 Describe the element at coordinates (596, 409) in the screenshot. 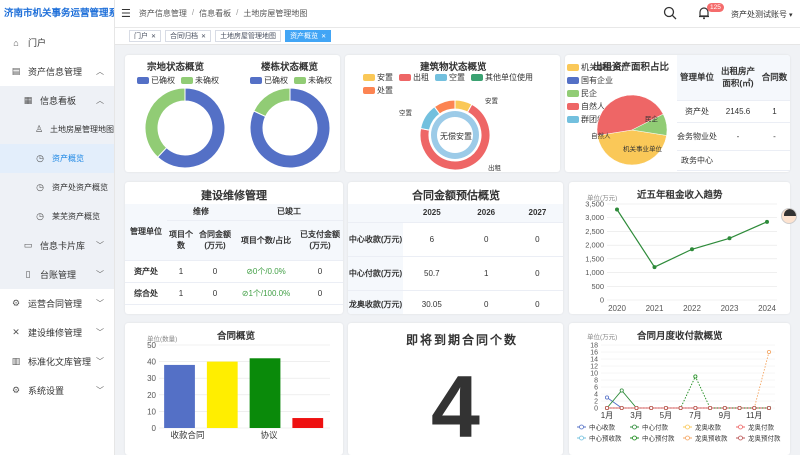

I see `y-tick-label: 0` at that location.